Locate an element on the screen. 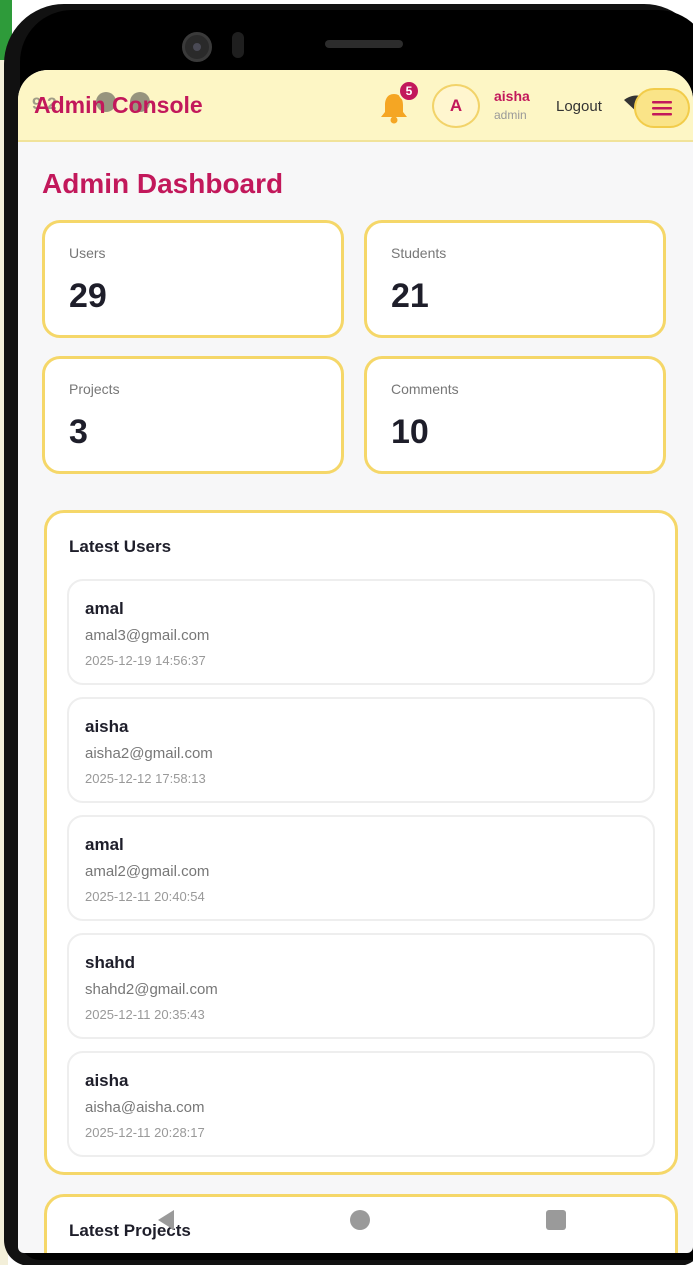 The height and width of the screenshot is (1265, 693). current-user-name: aisha is located at coordinates (512, 96).